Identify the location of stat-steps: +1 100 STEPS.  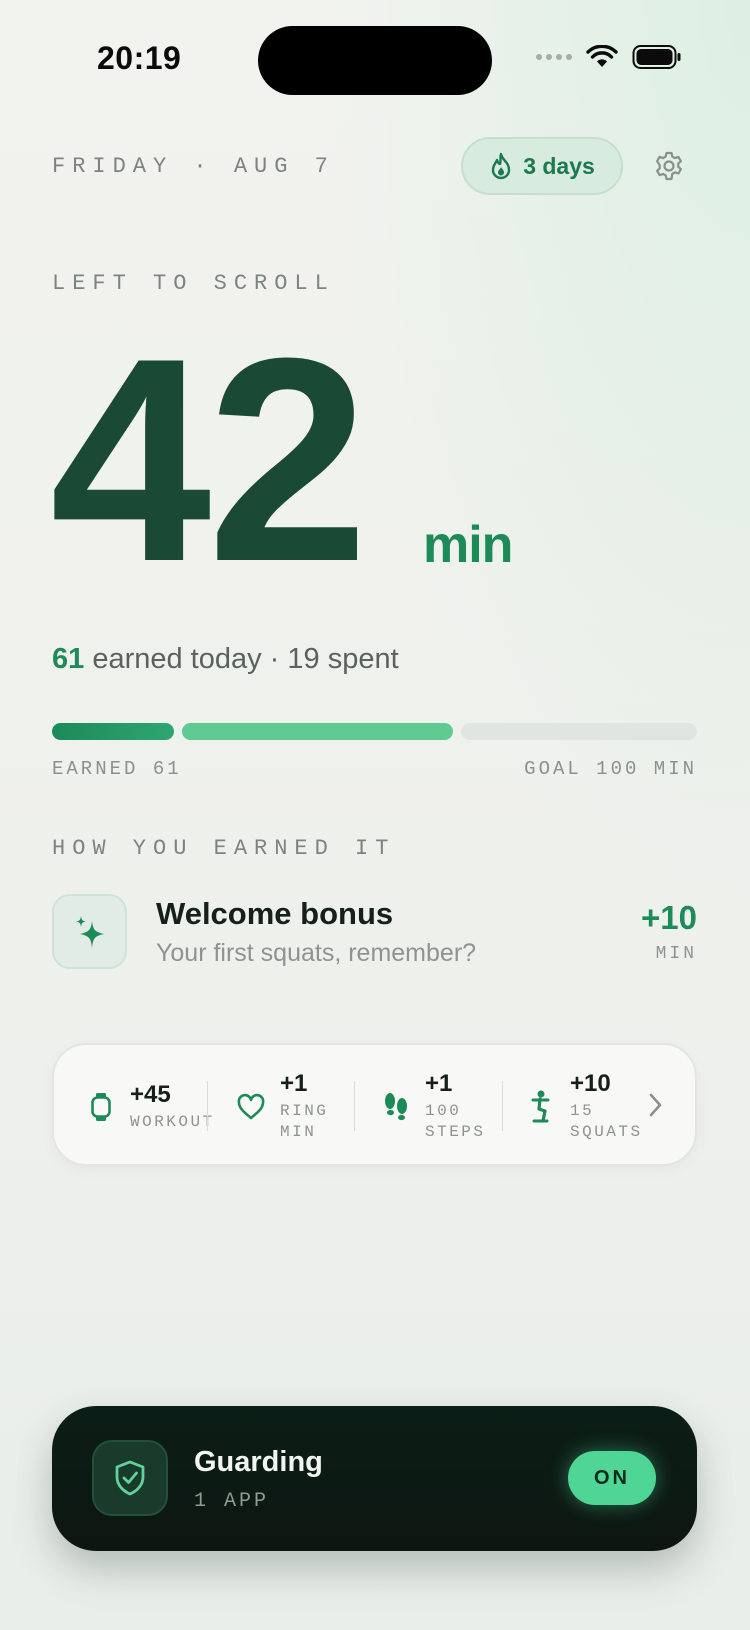
(447, 1106).